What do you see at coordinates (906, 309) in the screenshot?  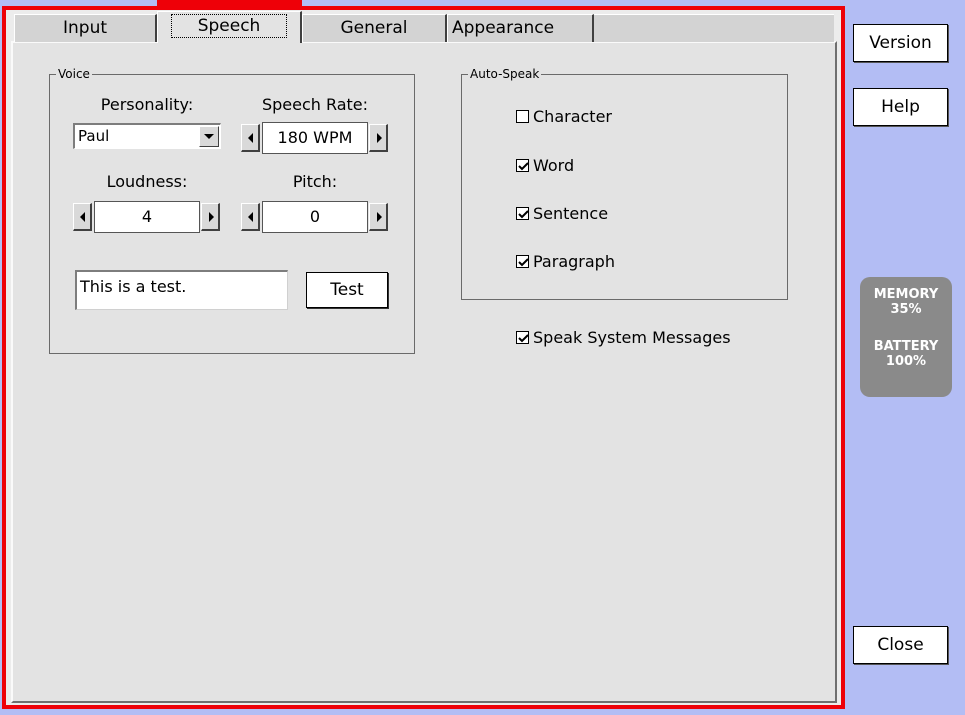 I see `memory-value: 35%` at bounding box center [906, 309].